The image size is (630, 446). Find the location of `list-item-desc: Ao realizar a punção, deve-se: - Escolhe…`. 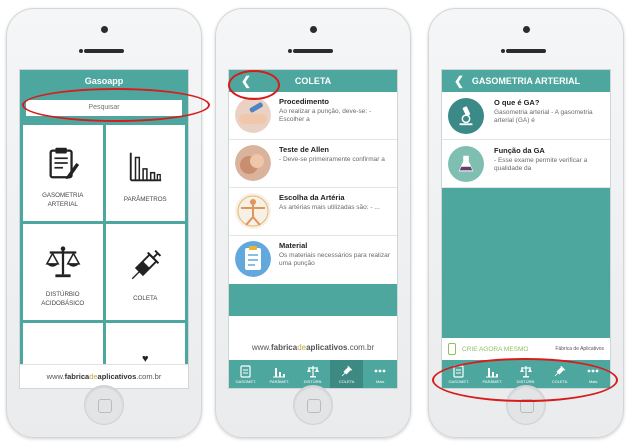

list-item-desc: Ao realizar a punção, deve-se: - Escolhe… is located at coordinates (325, 116).